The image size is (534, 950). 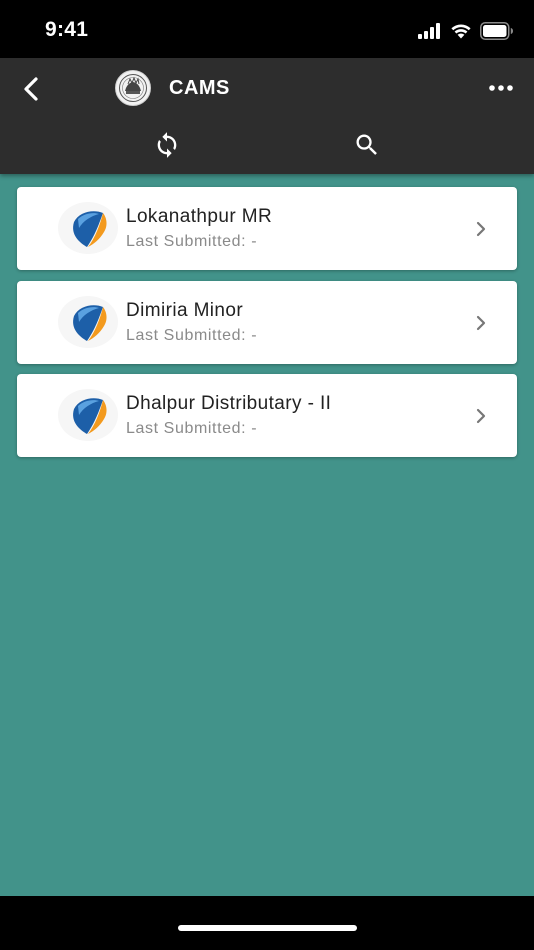 I want to click on back-button, so click(x=31, y=89).